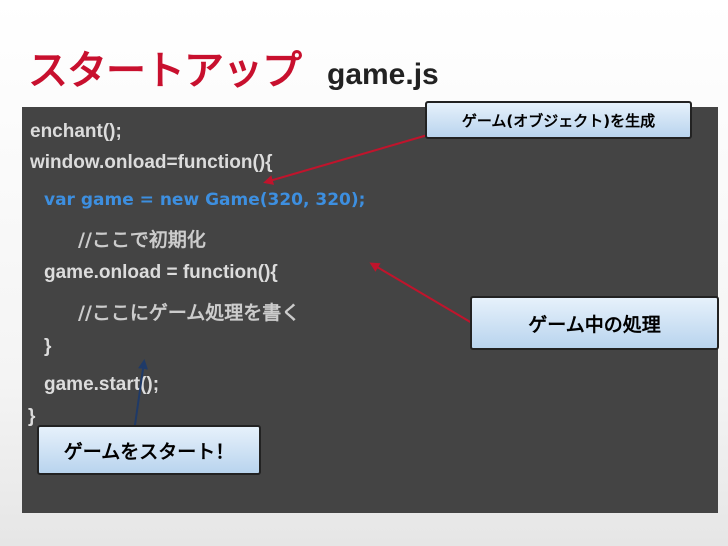 The height and width of the screenshot is (546, 728). I want to click on arrow-to-start, so click(140, 396).